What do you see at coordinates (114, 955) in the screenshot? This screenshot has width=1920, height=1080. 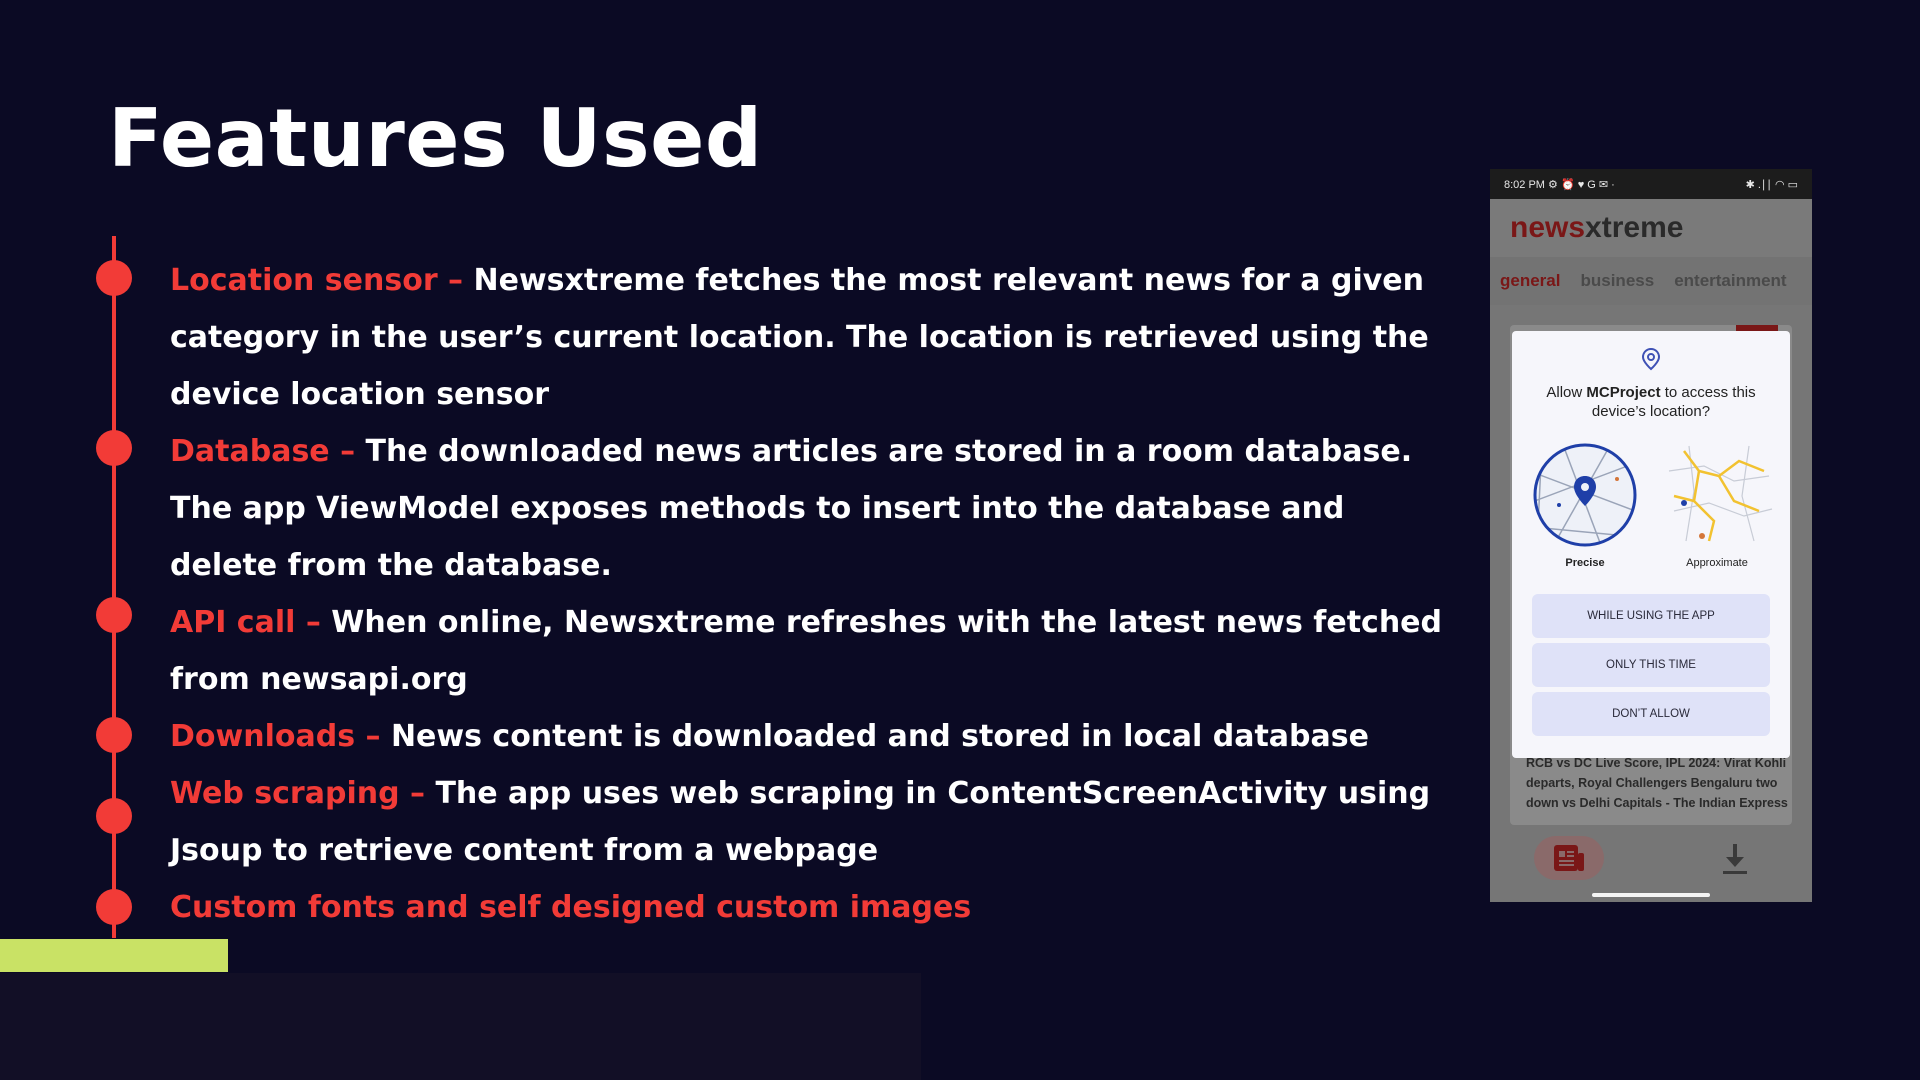 I see `accent-bar` at bounding box center [114, 955].